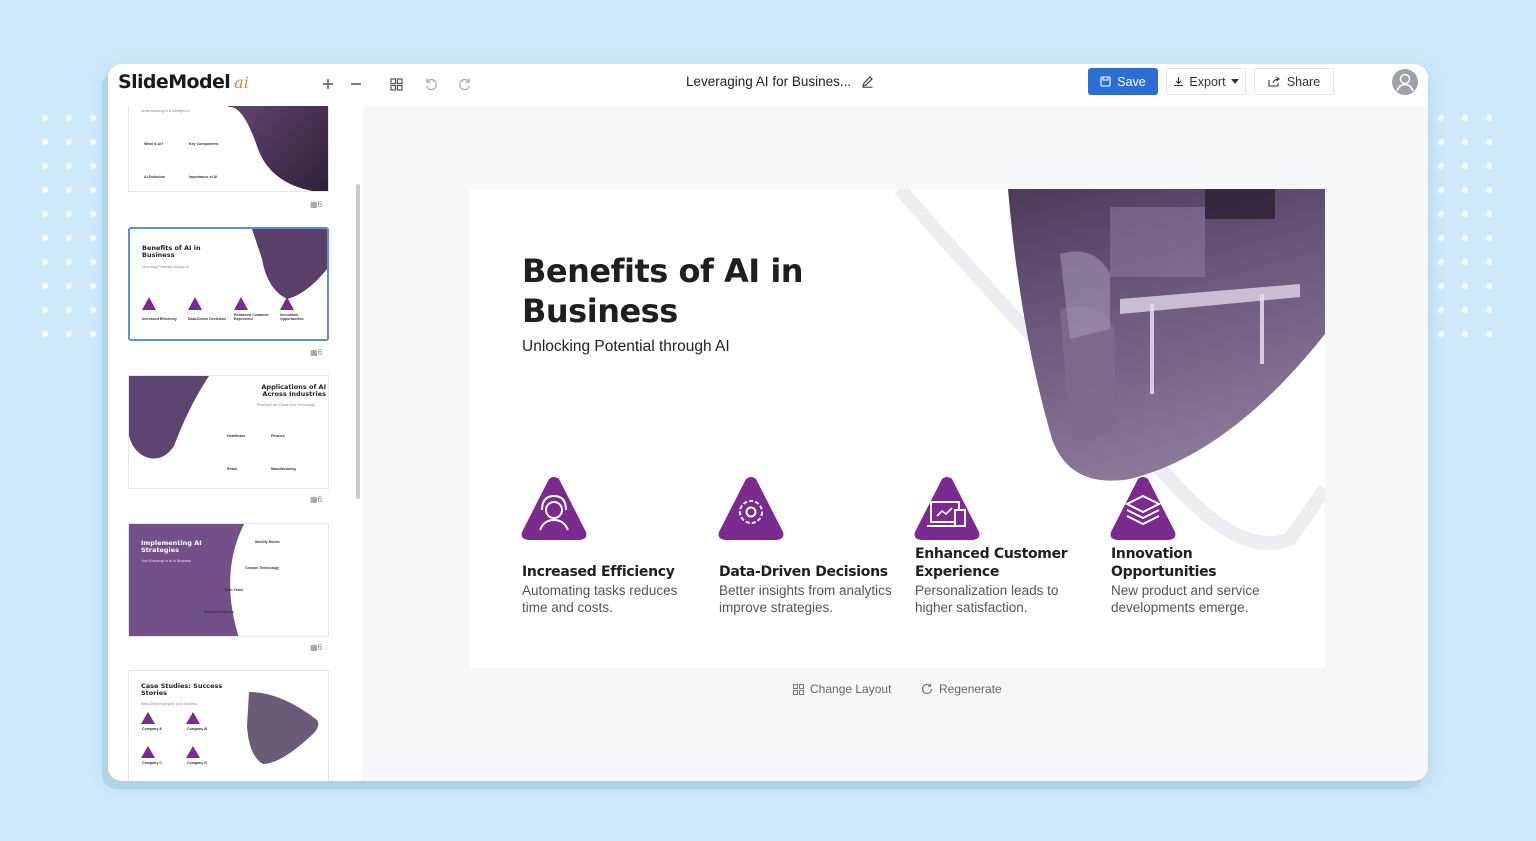 This screenshot has height=841, width=1536. What do you see at coordinates (169, 704) in the screenshot?
I see `thumbnail-subtitle: Real-World Examples of AI Success` at bounding box center [169, 704].